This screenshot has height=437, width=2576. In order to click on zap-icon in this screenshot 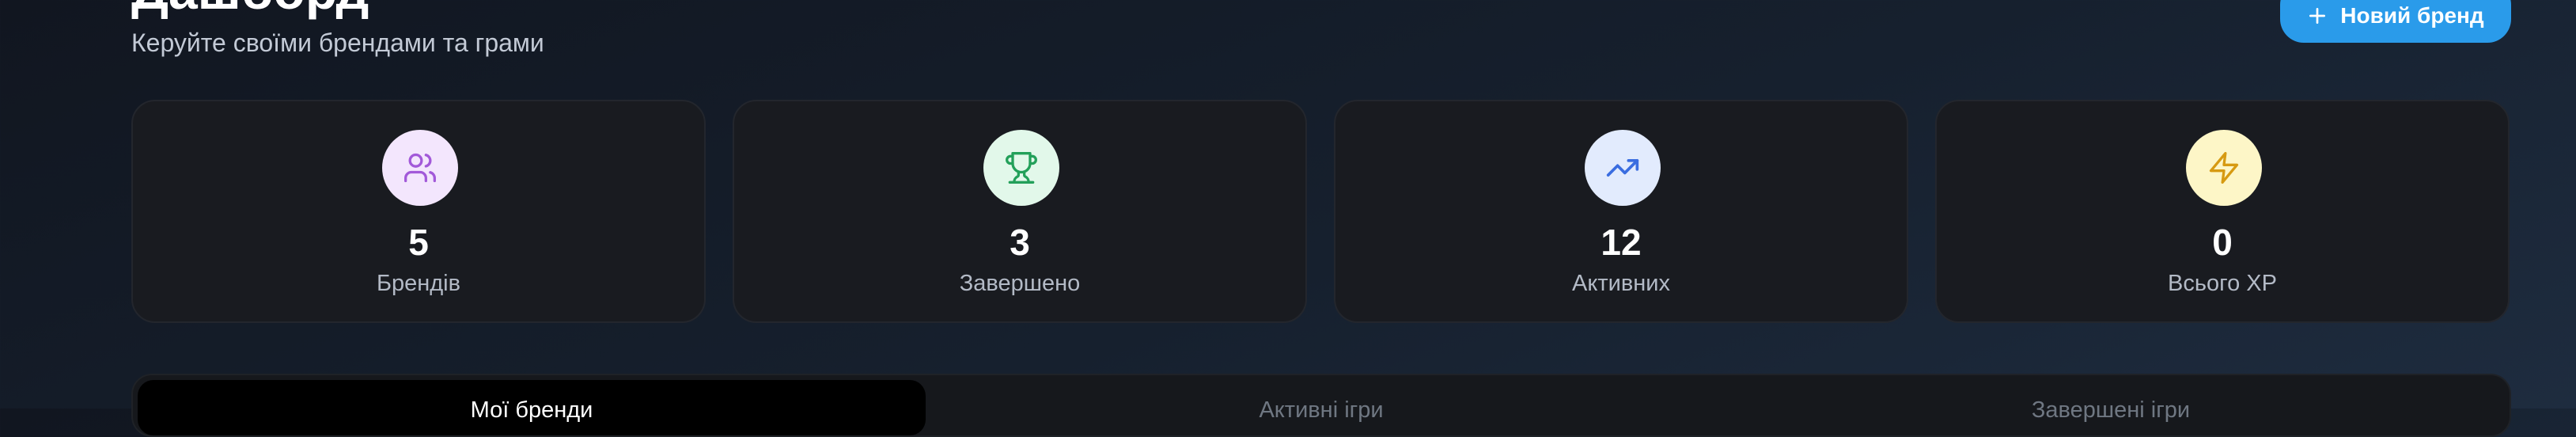, I will do `click(2224, 168)`.